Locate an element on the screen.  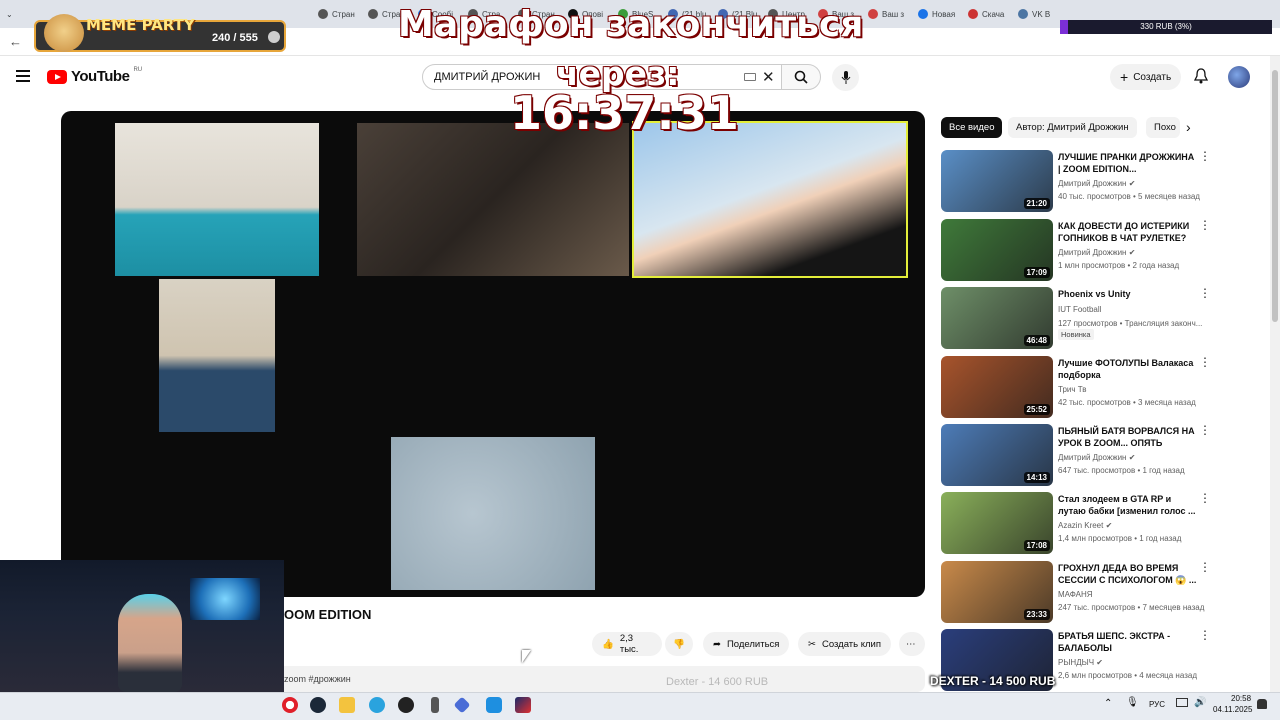
duration-badge: 23:33 is located at coordinates (1036, 614).